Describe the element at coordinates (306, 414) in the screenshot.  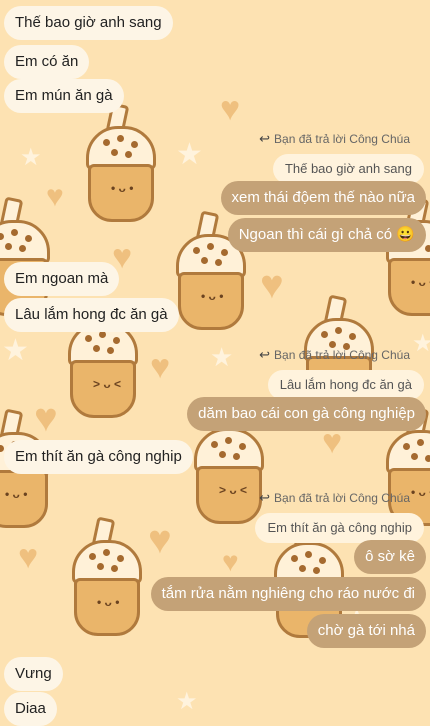
I see `outgoing-message: dăm bao cái con gà công nghiệp` at that location.